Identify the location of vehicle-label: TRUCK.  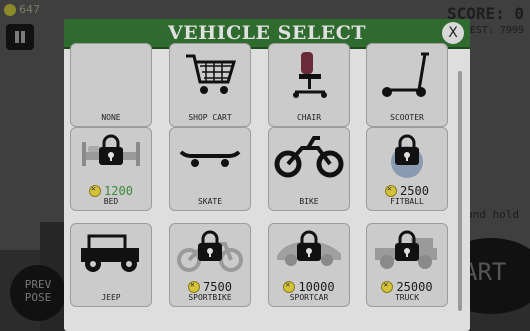
(407, 297).